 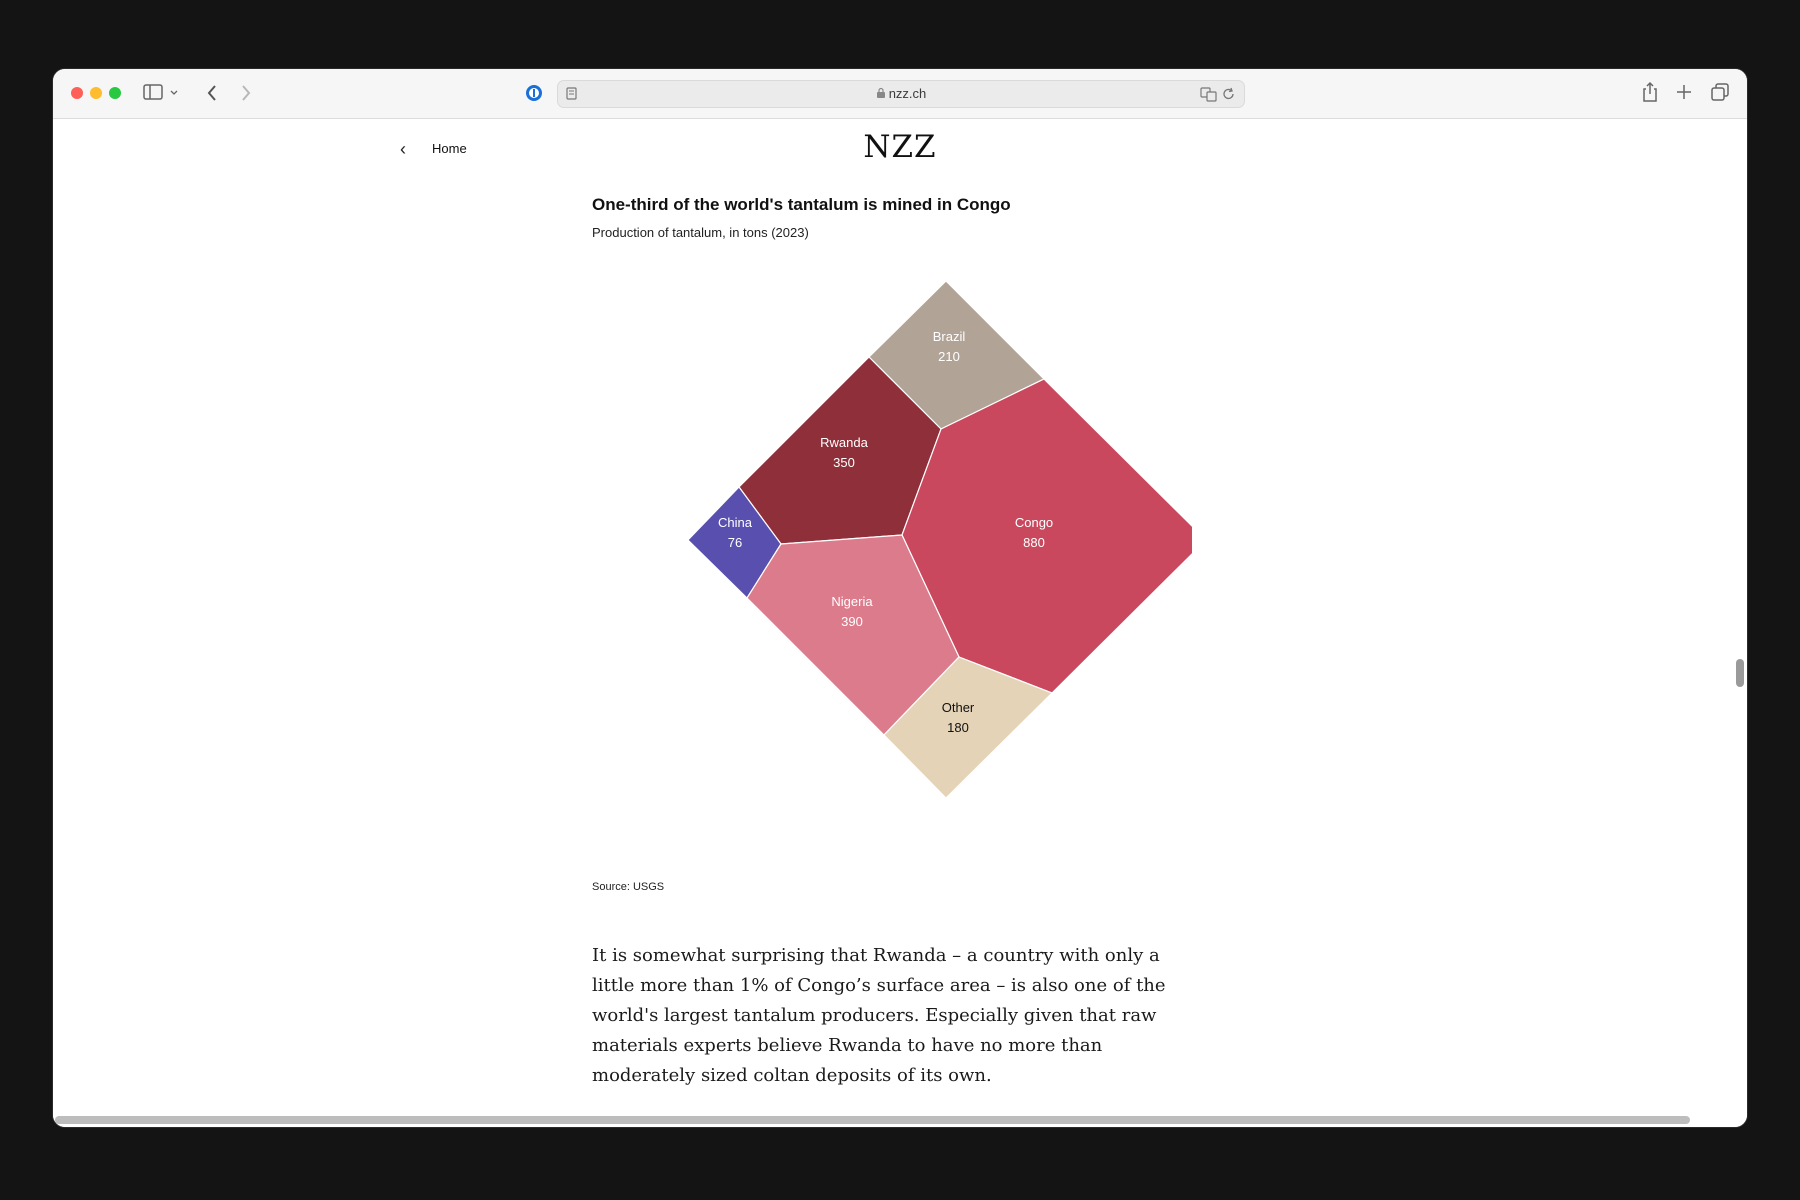 What do you see at coordinates (700, 232) in the screenshot?
I see `chart-subtitle: Production of tantalum, in tons (2023)` at bounding box center [700, 232].